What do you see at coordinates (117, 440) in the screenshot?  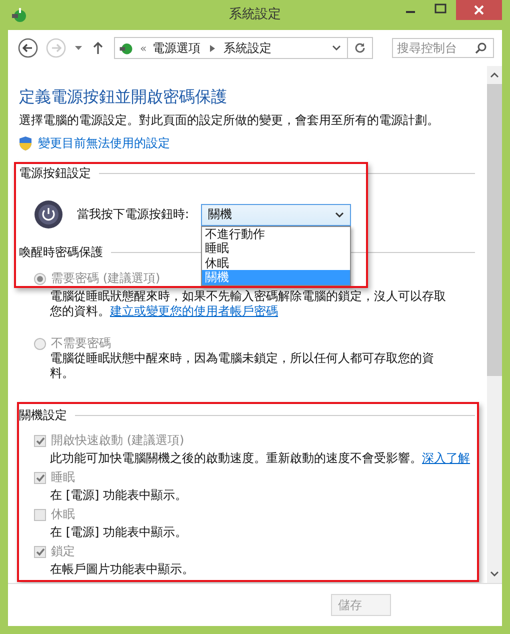 I see `checkbox-label: 開啟快速啟動 (建議選項)` at bounding box center [117, 440].